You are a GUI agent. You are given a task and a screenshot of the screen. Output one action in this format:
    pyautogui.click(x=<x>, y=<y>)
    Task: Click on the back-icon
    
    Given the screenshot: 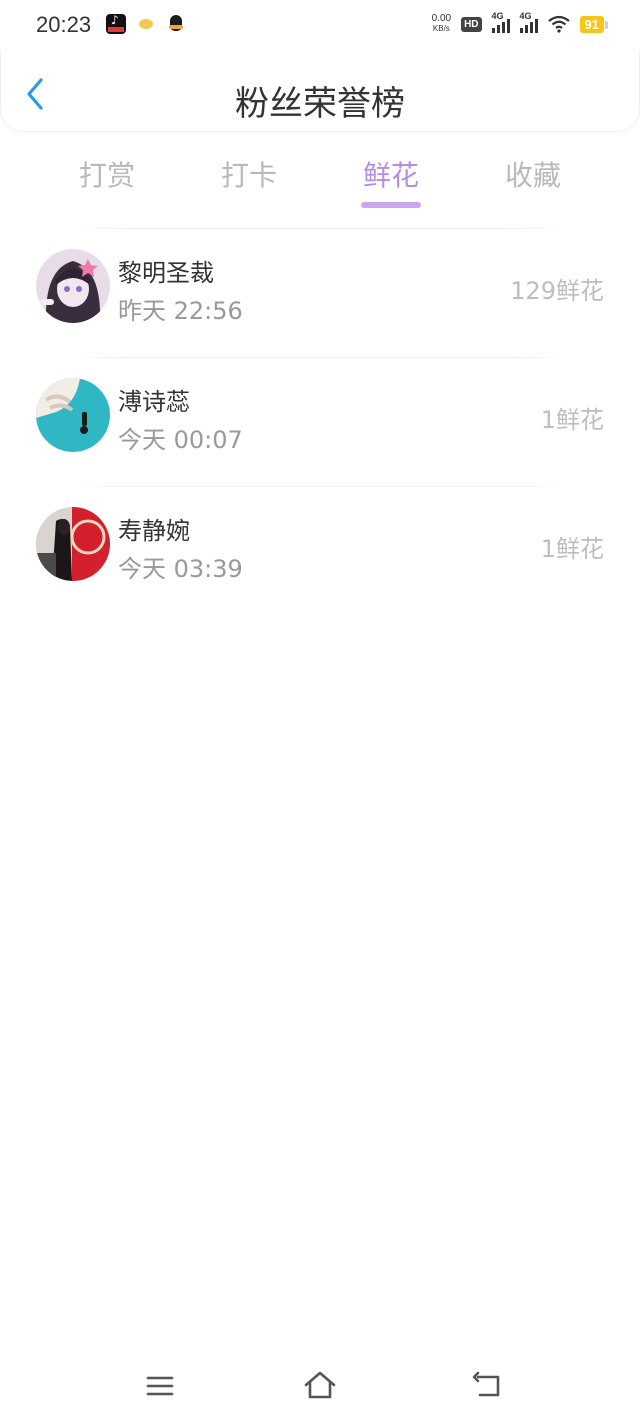 What is the action you would take?
    pyautogui.click(x=486, y=1384)
    